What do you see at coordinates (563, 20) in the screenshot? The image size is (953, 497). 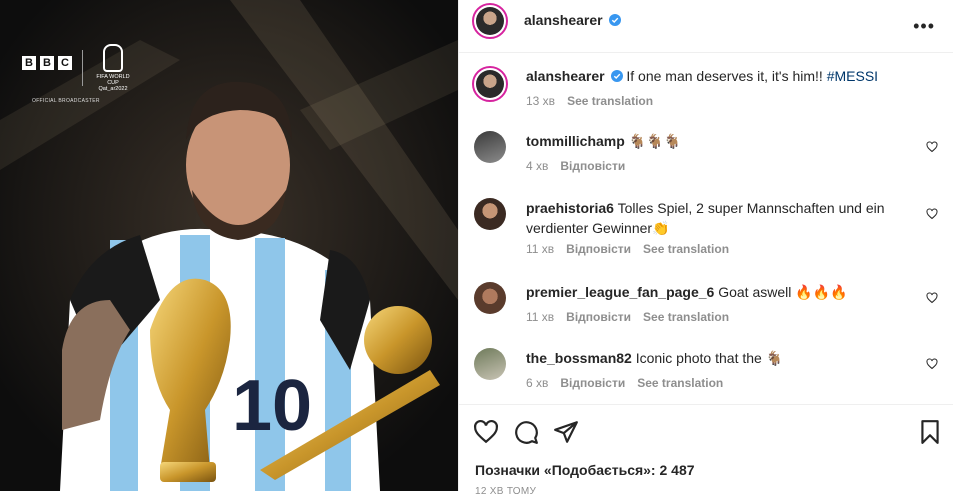 I see `author-username: alanshearer` at bounding box center [563, 20].